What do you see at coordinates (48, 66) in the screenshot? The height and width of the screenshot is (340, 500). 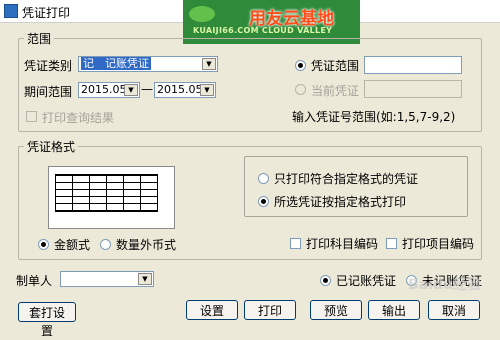 I see `voucher-type-label: 凭证类别` at bounding box center [48, 66].